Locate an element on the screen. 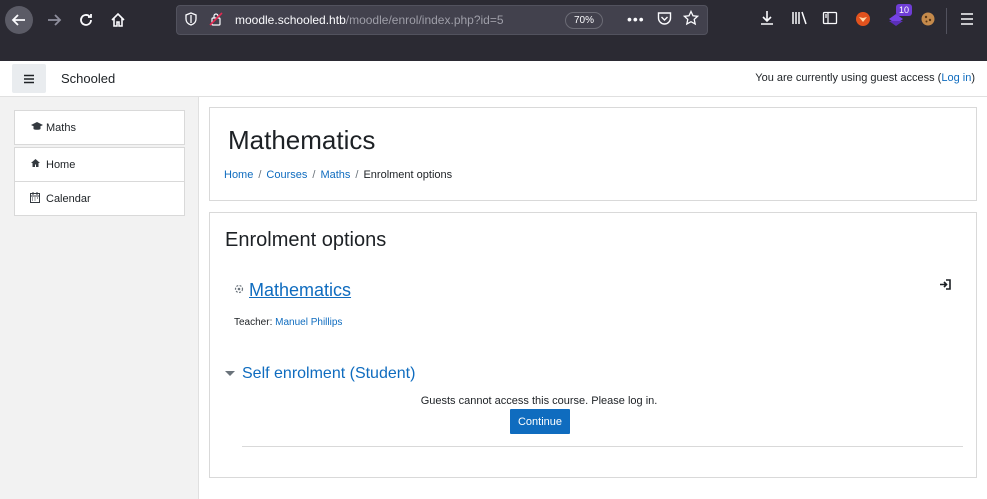 This screenshot has height=499, width=987. fox-extension-icon is located at coordinates (863, 21).